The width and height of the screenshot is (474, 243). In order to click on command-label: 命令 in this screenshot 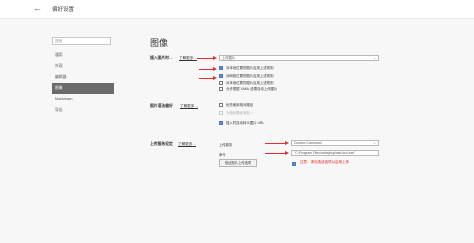, I will do `click(222, 155)`.